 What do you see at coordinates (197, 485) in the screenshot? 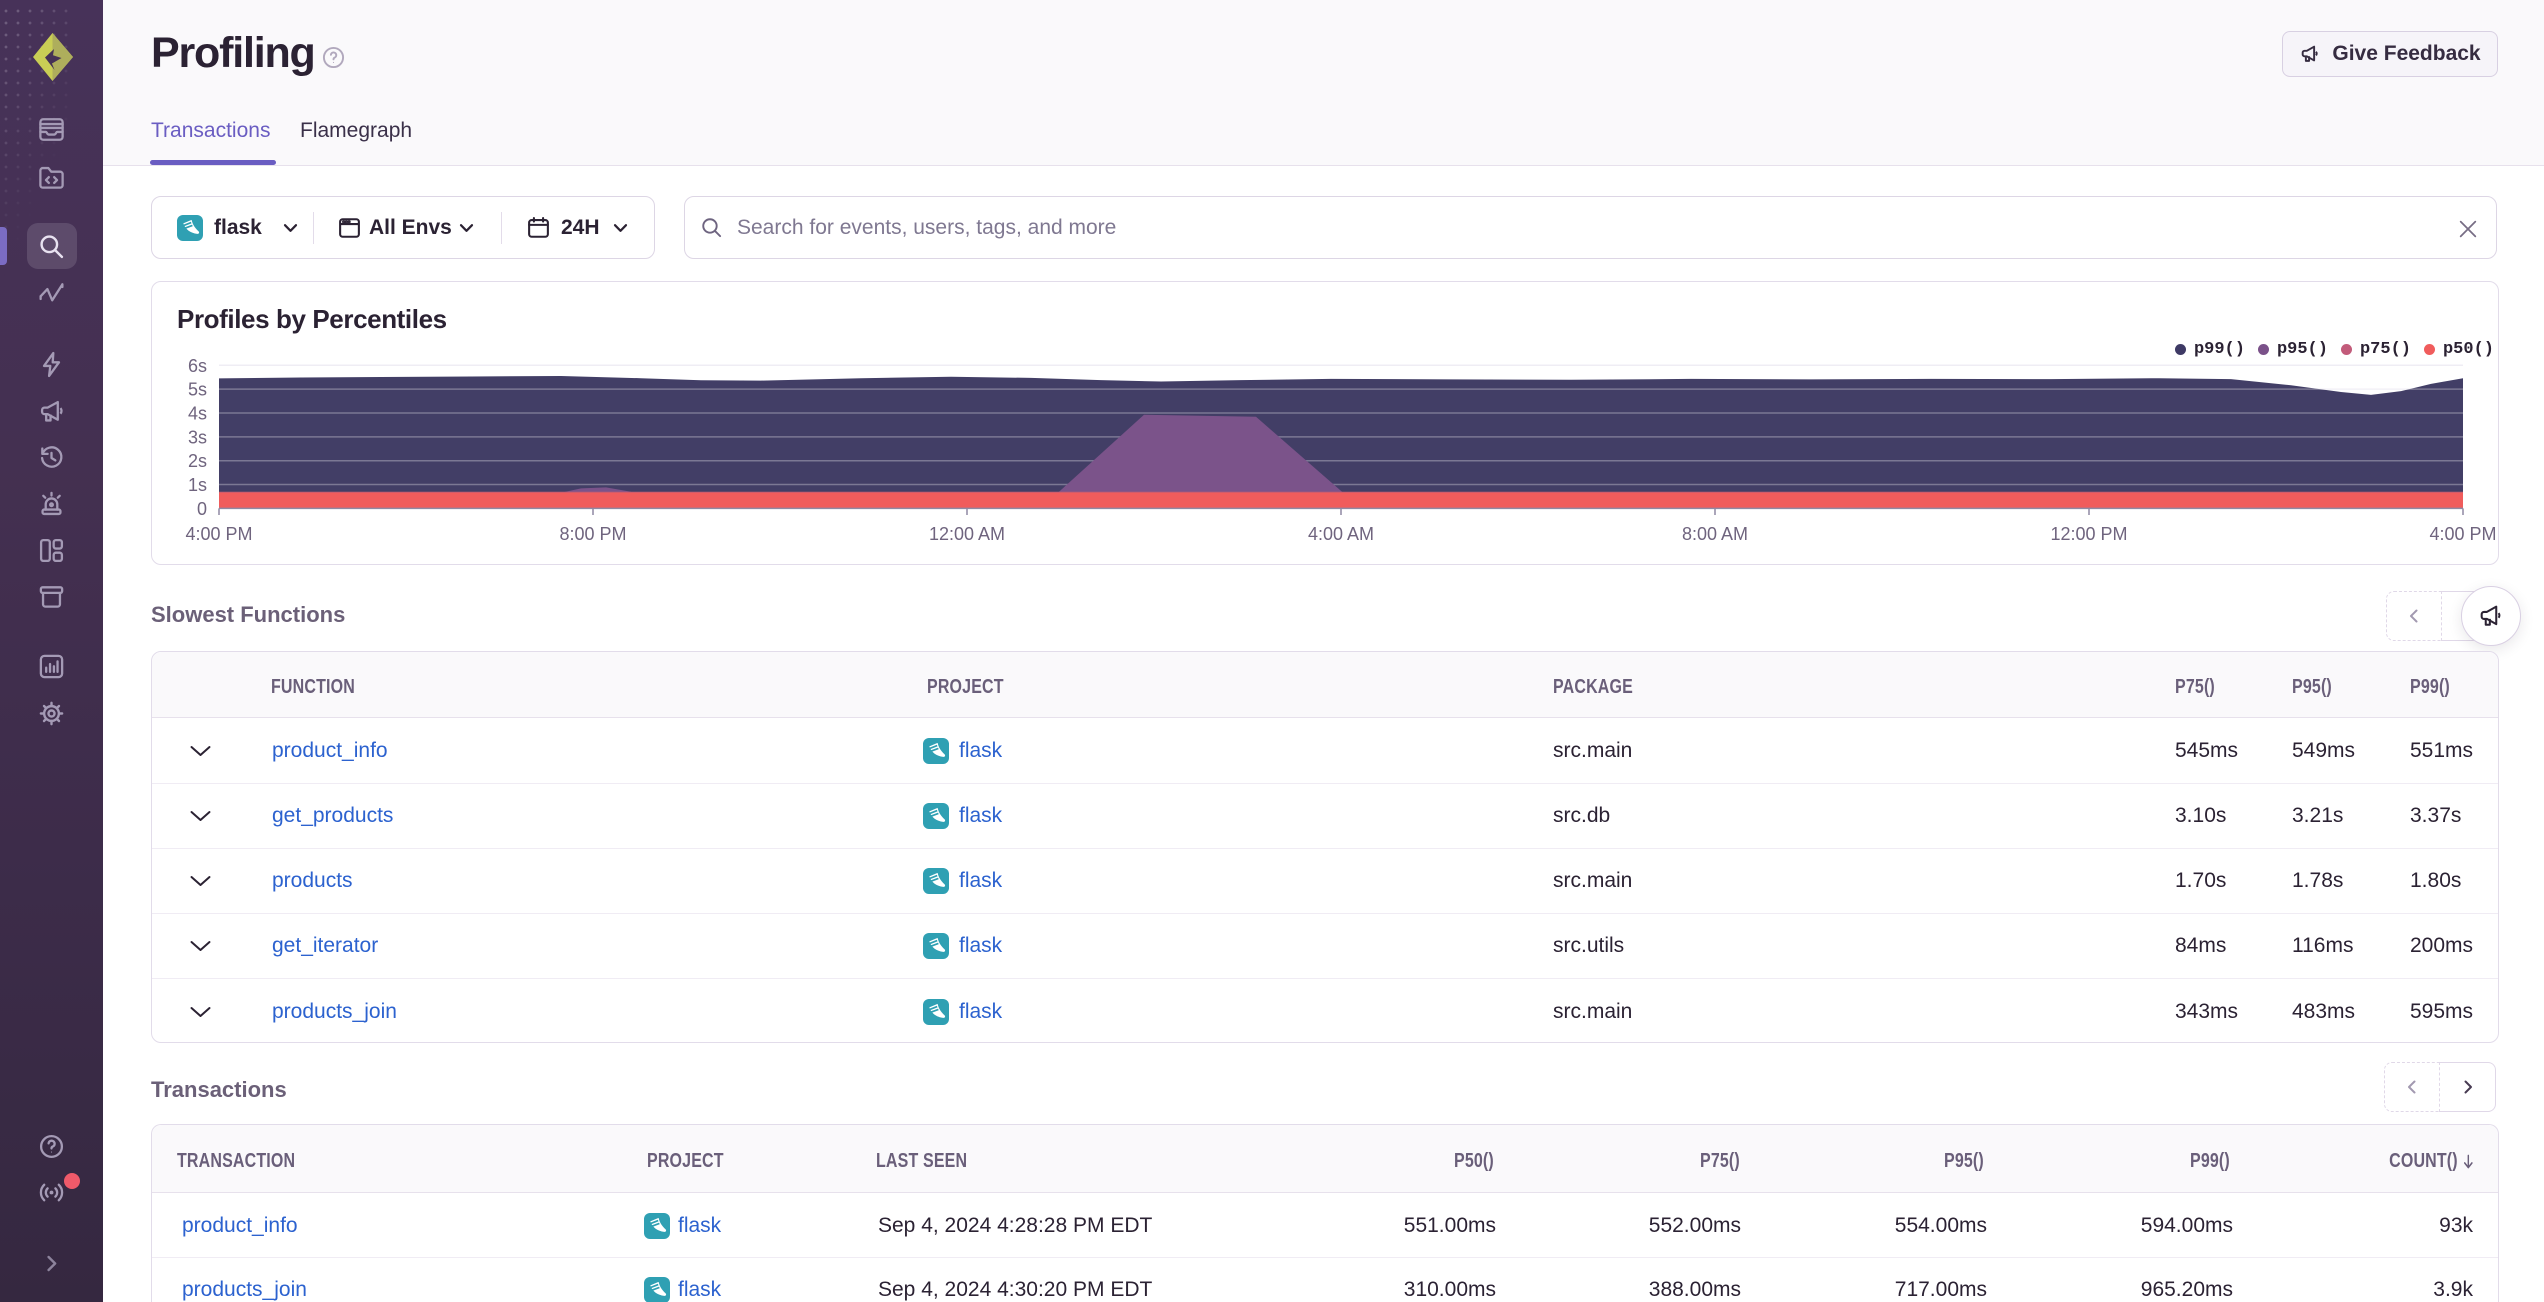
I see `svg-text: 1s` at bounding box center [197, 485].